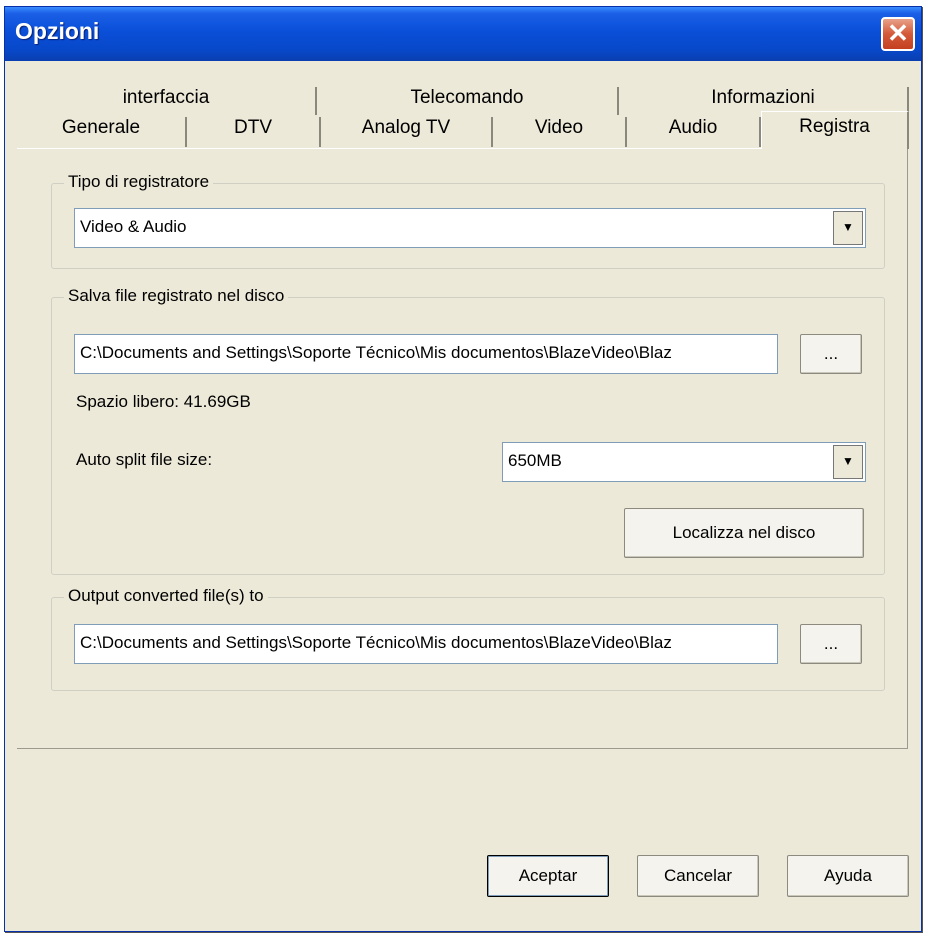 This screenshot has width=931, height=939. I want to click on recorder-type-legend: Tipo di registratore, so click(139, 182).